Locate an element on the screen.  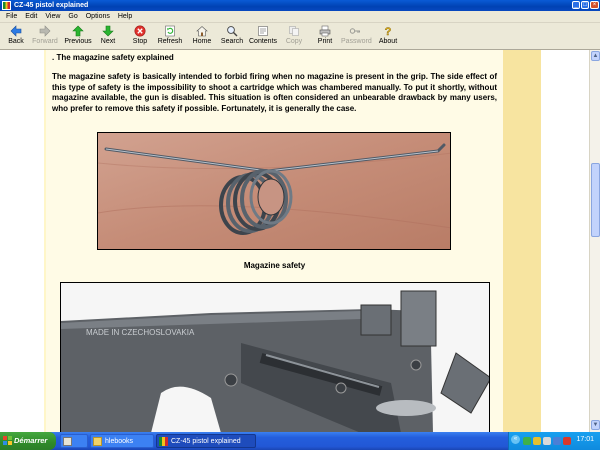
shield-icon is located at coordinates (537, 441).